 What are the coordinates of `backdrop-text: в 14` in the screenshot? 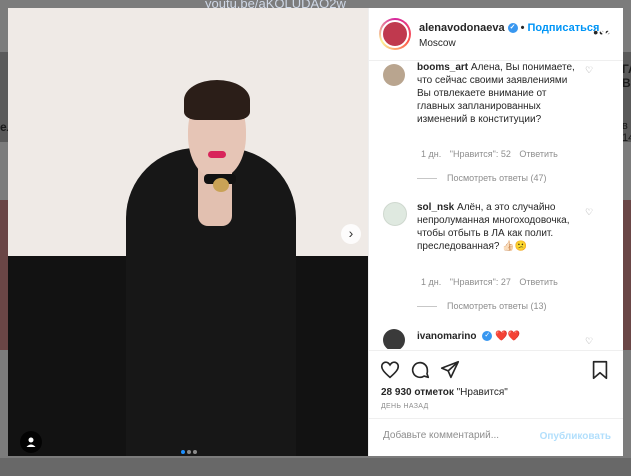 It's located at (626, 132).